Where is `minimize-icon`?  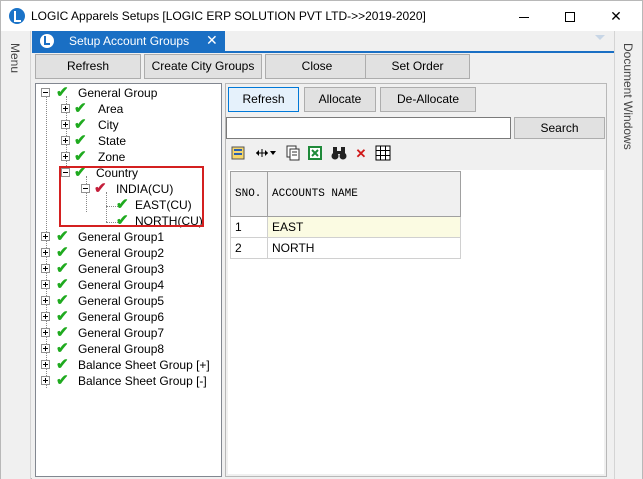
minimize-icon is located at coordinates (524, 17).